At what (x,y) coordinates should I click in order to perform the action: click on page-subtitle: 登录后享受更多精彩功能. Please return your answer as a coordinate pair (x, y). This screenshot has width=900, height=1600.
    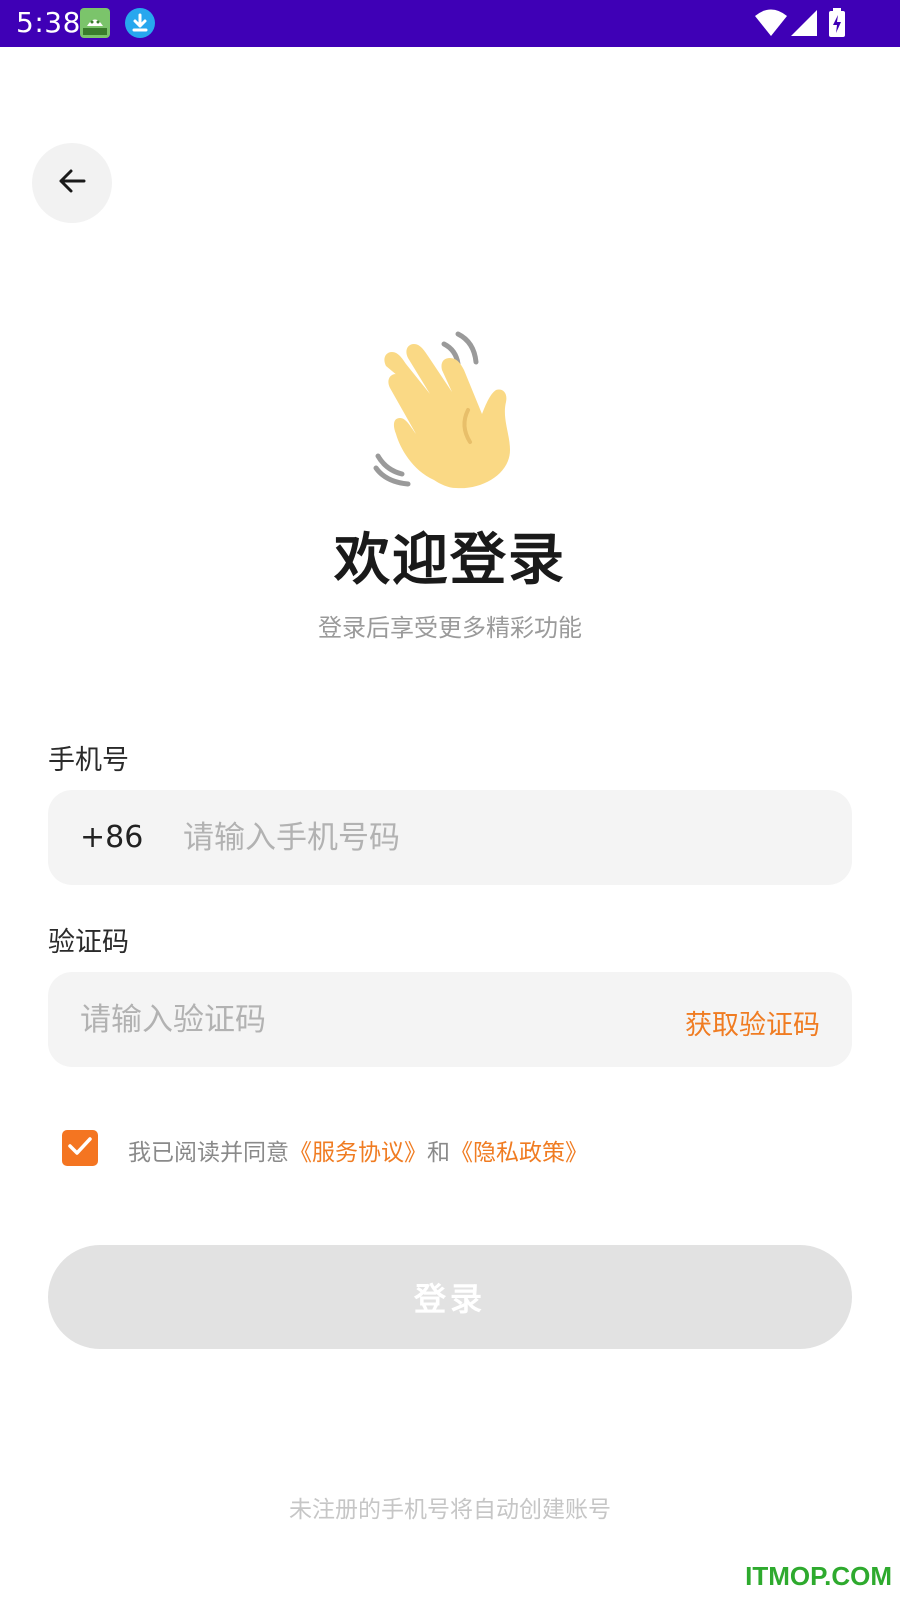
    Looking at the image, I should click on (450, 628).